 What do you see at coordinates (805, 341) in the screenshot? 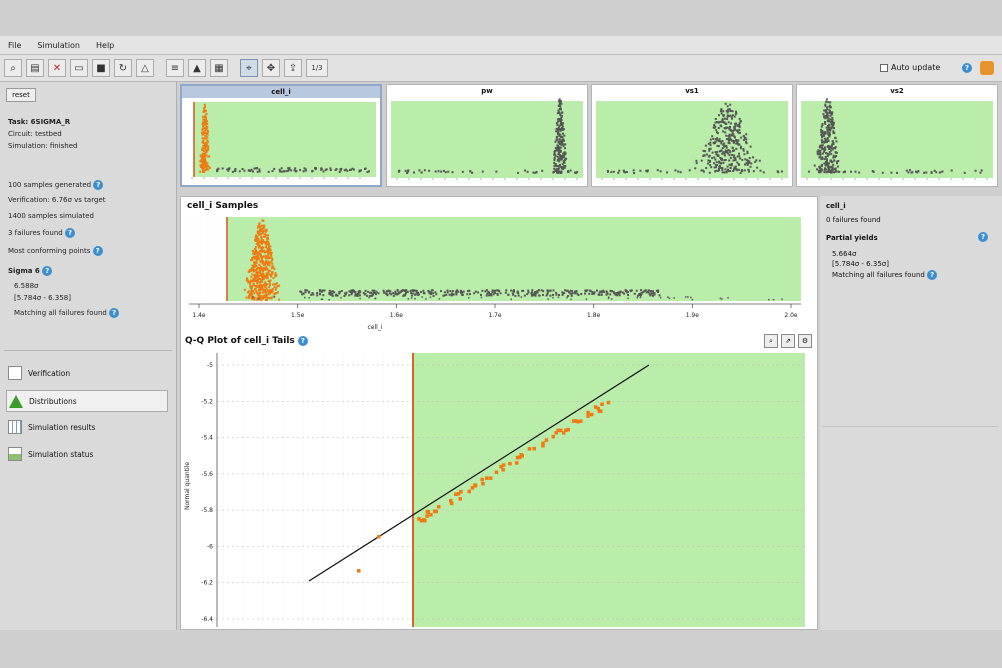
I see `qq-settings-button: ⚙` at bounding box center [805, 341].